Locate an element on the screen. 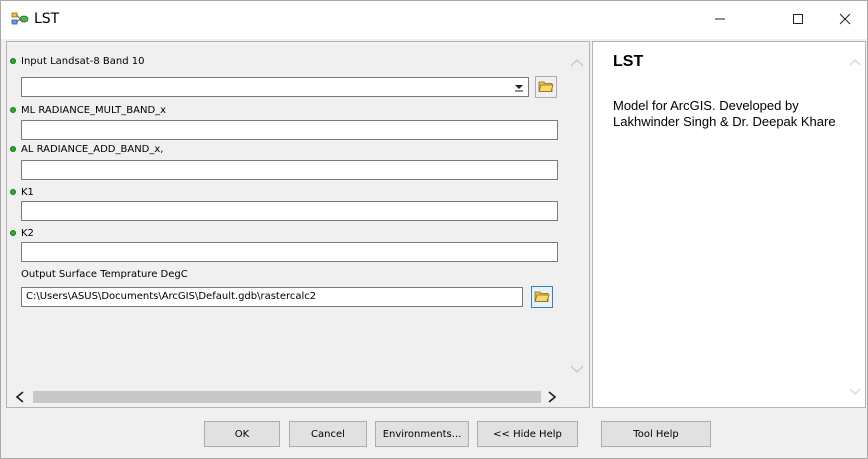 The height and width of the screenshot is (459, 868). horizontal-scroll-thumb is located at coordinates (287, 397).